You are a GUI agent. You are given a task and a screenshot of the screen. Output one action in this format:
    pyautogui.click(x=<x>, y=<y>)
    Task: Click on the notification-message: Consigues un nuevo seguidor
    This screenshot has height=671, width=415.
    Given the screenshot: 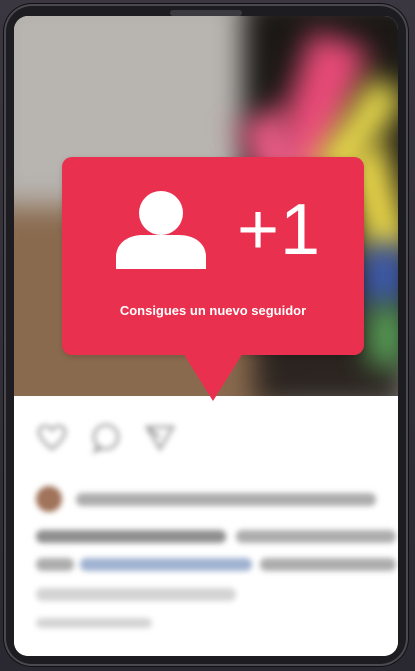 What is the action you would take?
    pyautogui.click(x=213, y=310)
    